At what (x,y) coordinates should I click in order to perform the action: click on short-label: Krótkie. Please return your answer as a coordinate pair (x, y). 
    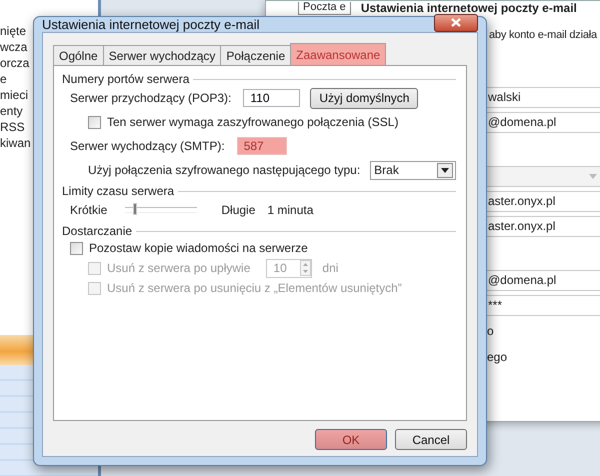
    Looking at the image, I should click on (89, 210).